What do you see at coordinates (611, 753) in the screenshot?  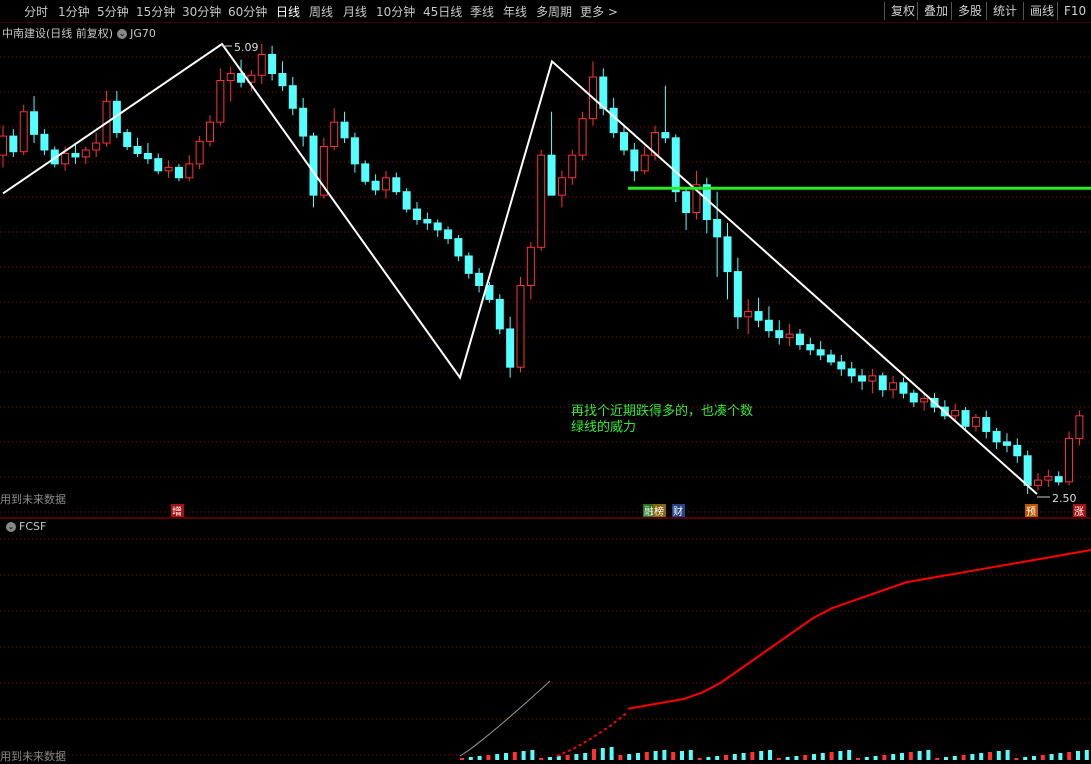 I see `fcsf-volume-bar` at bounding box center [611, 753].